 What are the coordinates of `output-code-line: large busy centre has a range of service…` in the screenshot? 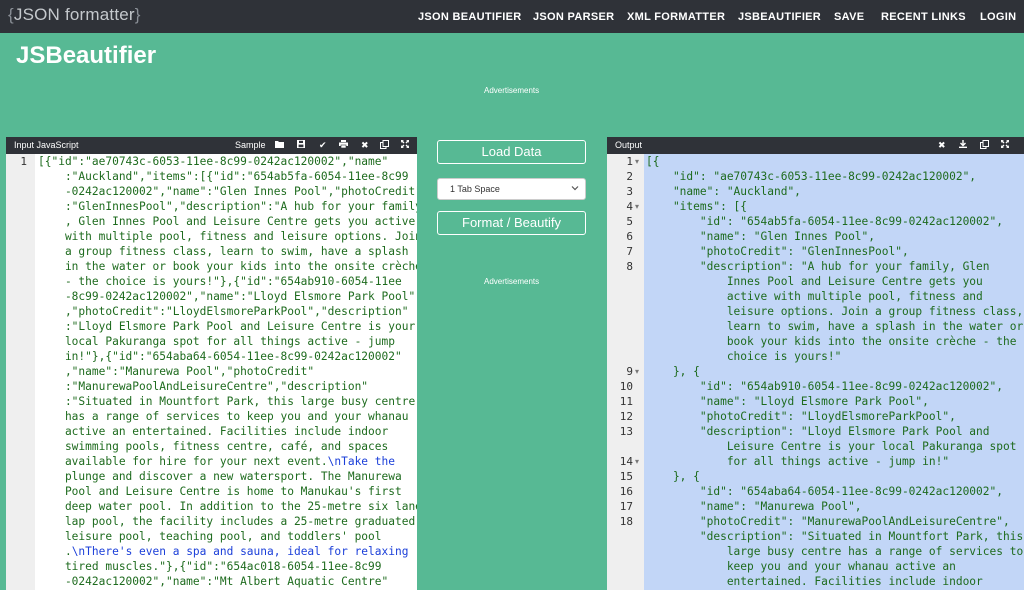 It's located at (835, 551).